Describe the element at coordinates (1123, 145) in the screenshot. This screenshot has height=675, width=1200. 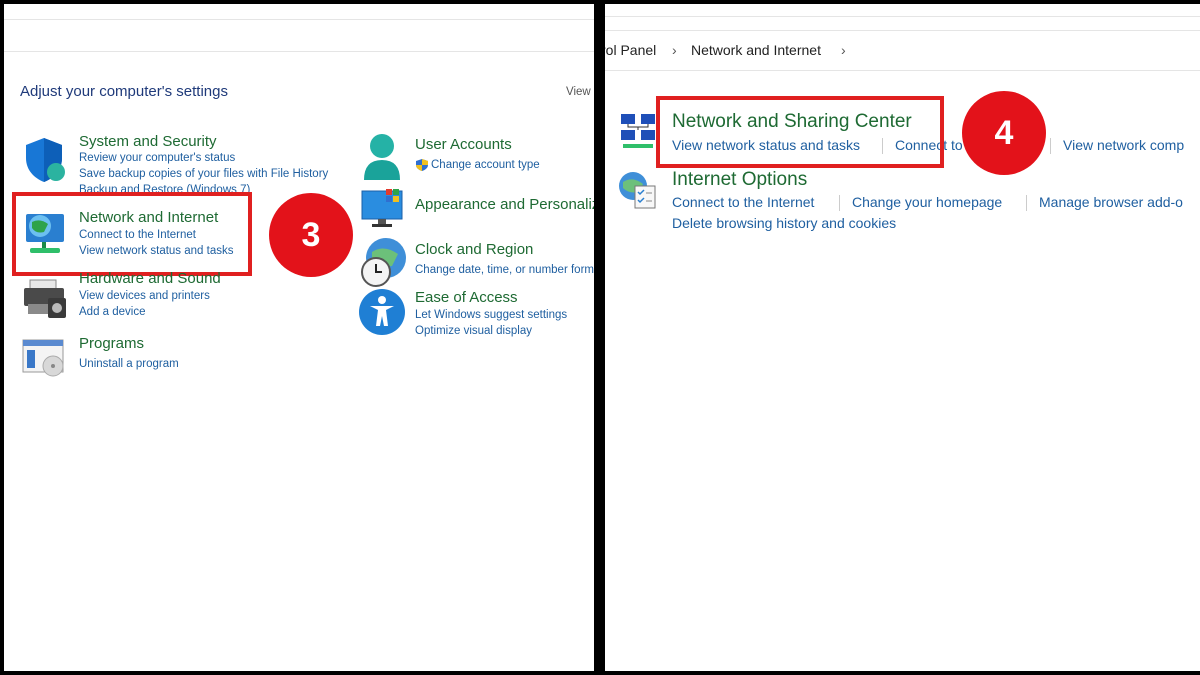
I see `view-network-computers-link: View network comp` at that location.